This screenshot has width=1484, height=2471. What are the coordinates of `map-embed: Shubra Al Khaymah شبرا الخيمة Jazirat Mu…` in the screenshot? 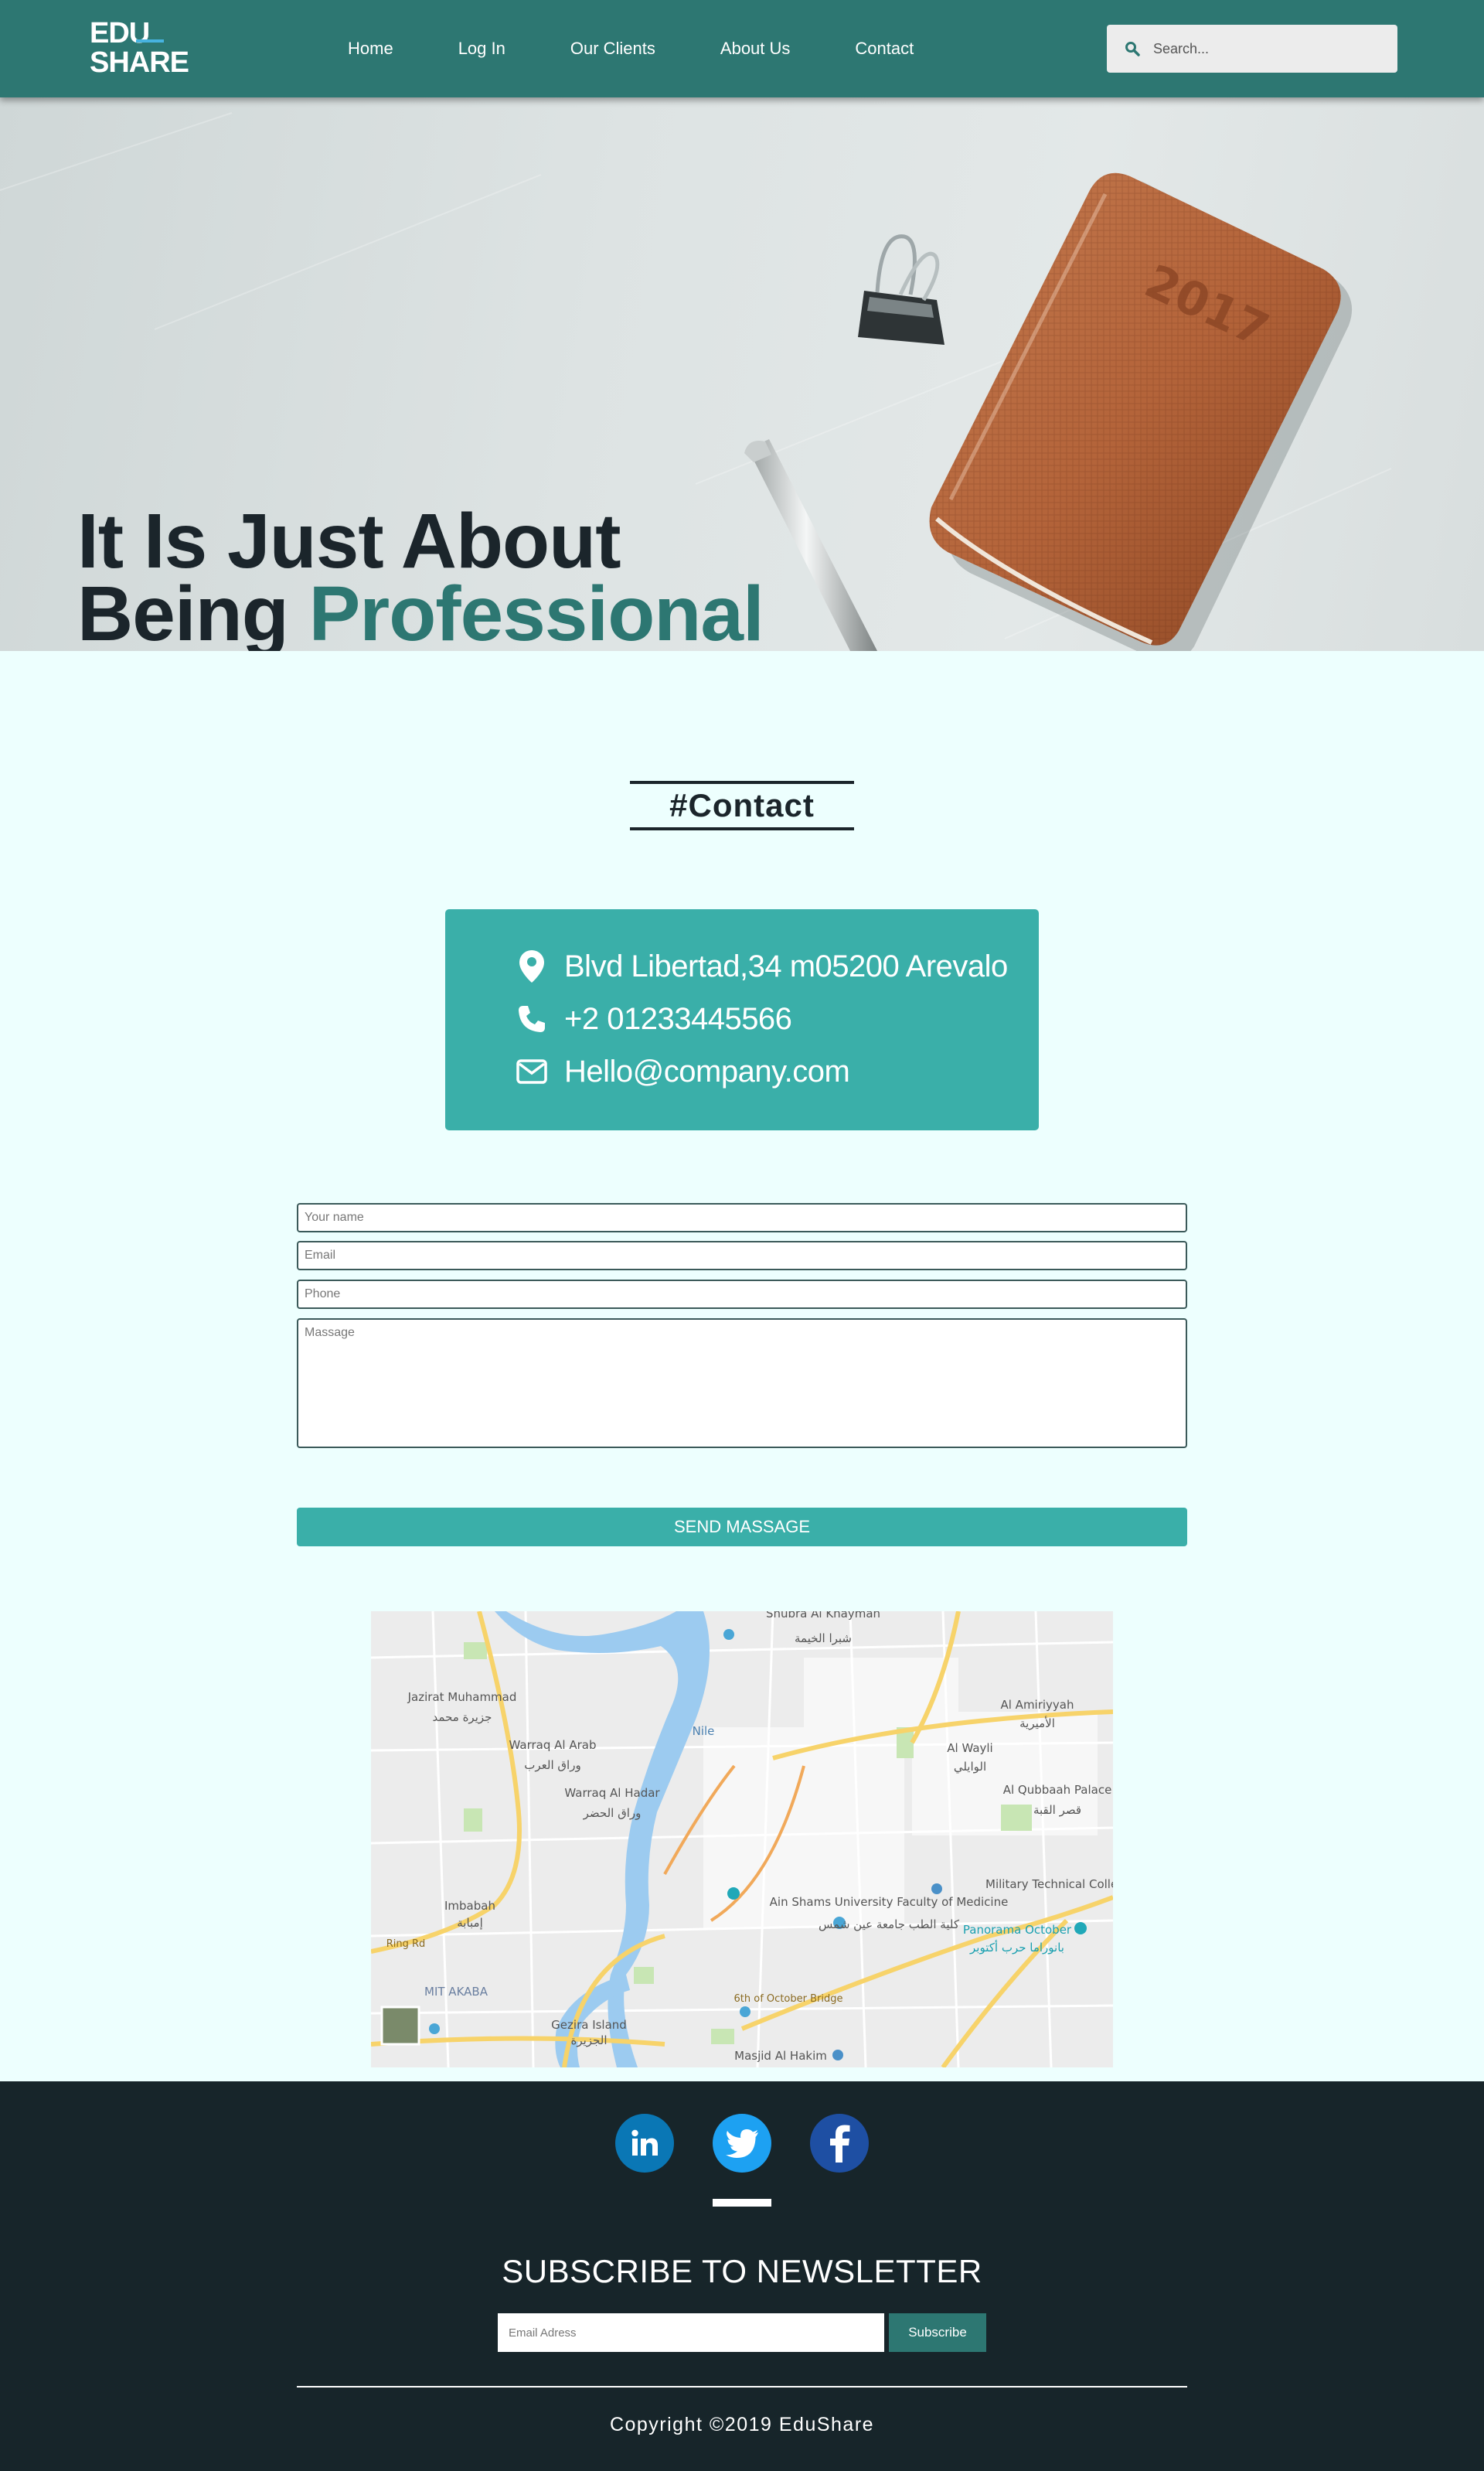 It's located at (742, 1839).